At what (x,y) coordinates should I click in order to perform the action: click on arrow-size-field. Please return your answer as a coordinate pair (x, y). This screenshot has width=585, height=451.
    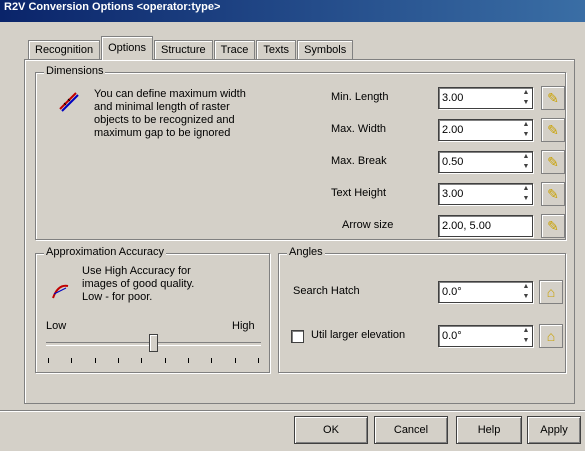
    Looking at the image, I should click on (485, 226).